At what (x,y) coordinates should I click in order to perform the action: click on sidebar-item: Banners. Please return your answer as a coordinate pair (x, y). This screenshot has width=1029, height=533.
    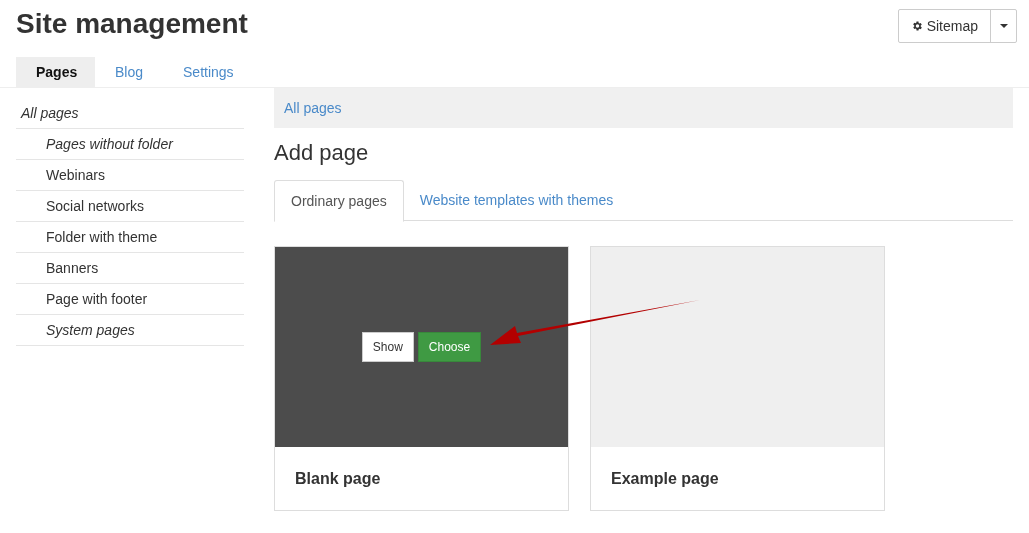
    Looking at the image, I should click on (130, 268).